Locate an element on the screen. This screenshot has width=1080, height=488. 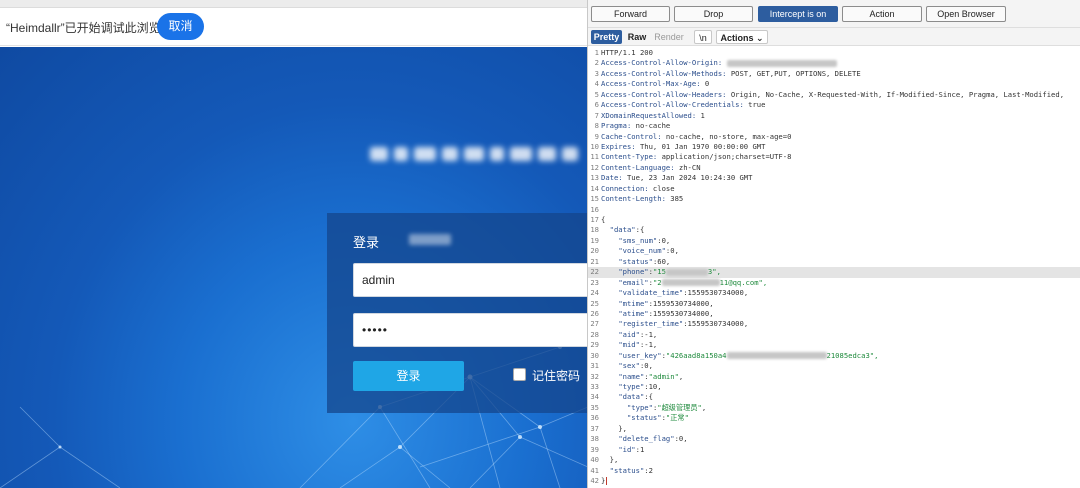
actions-dropdown: Actions ⌄ is located at coordinates (742, 37).